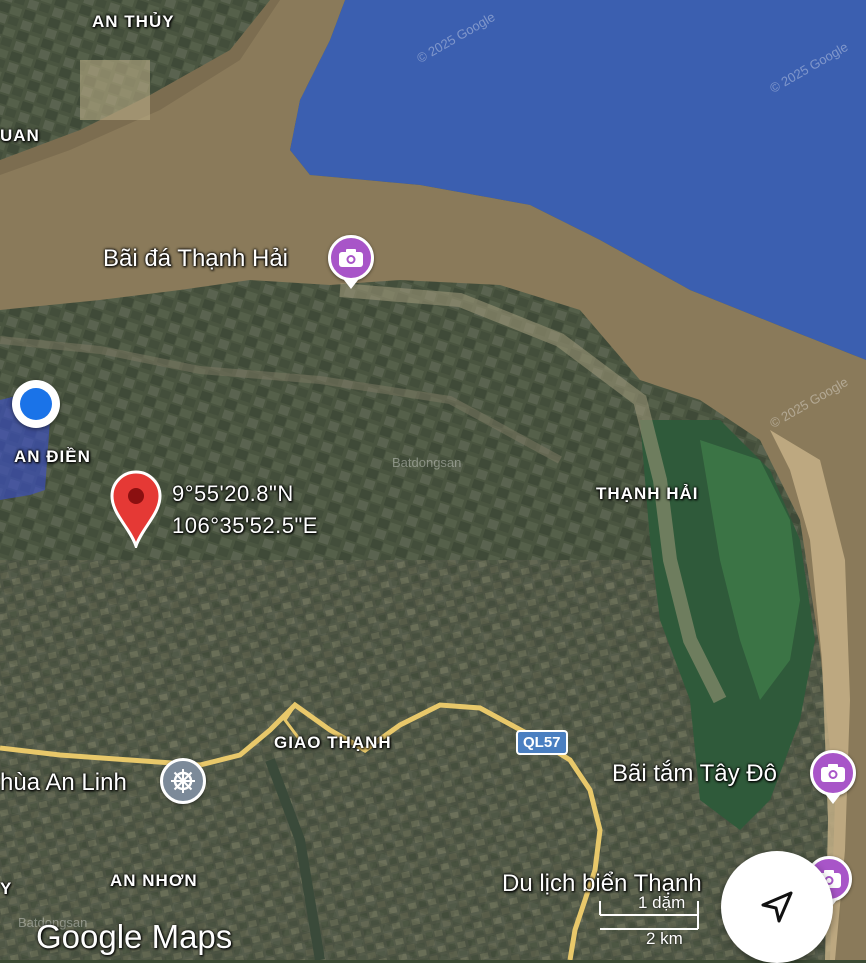  Describe the element at coordinates (136, 509) in the screenshot. I see `map-pin-icon` at that location.